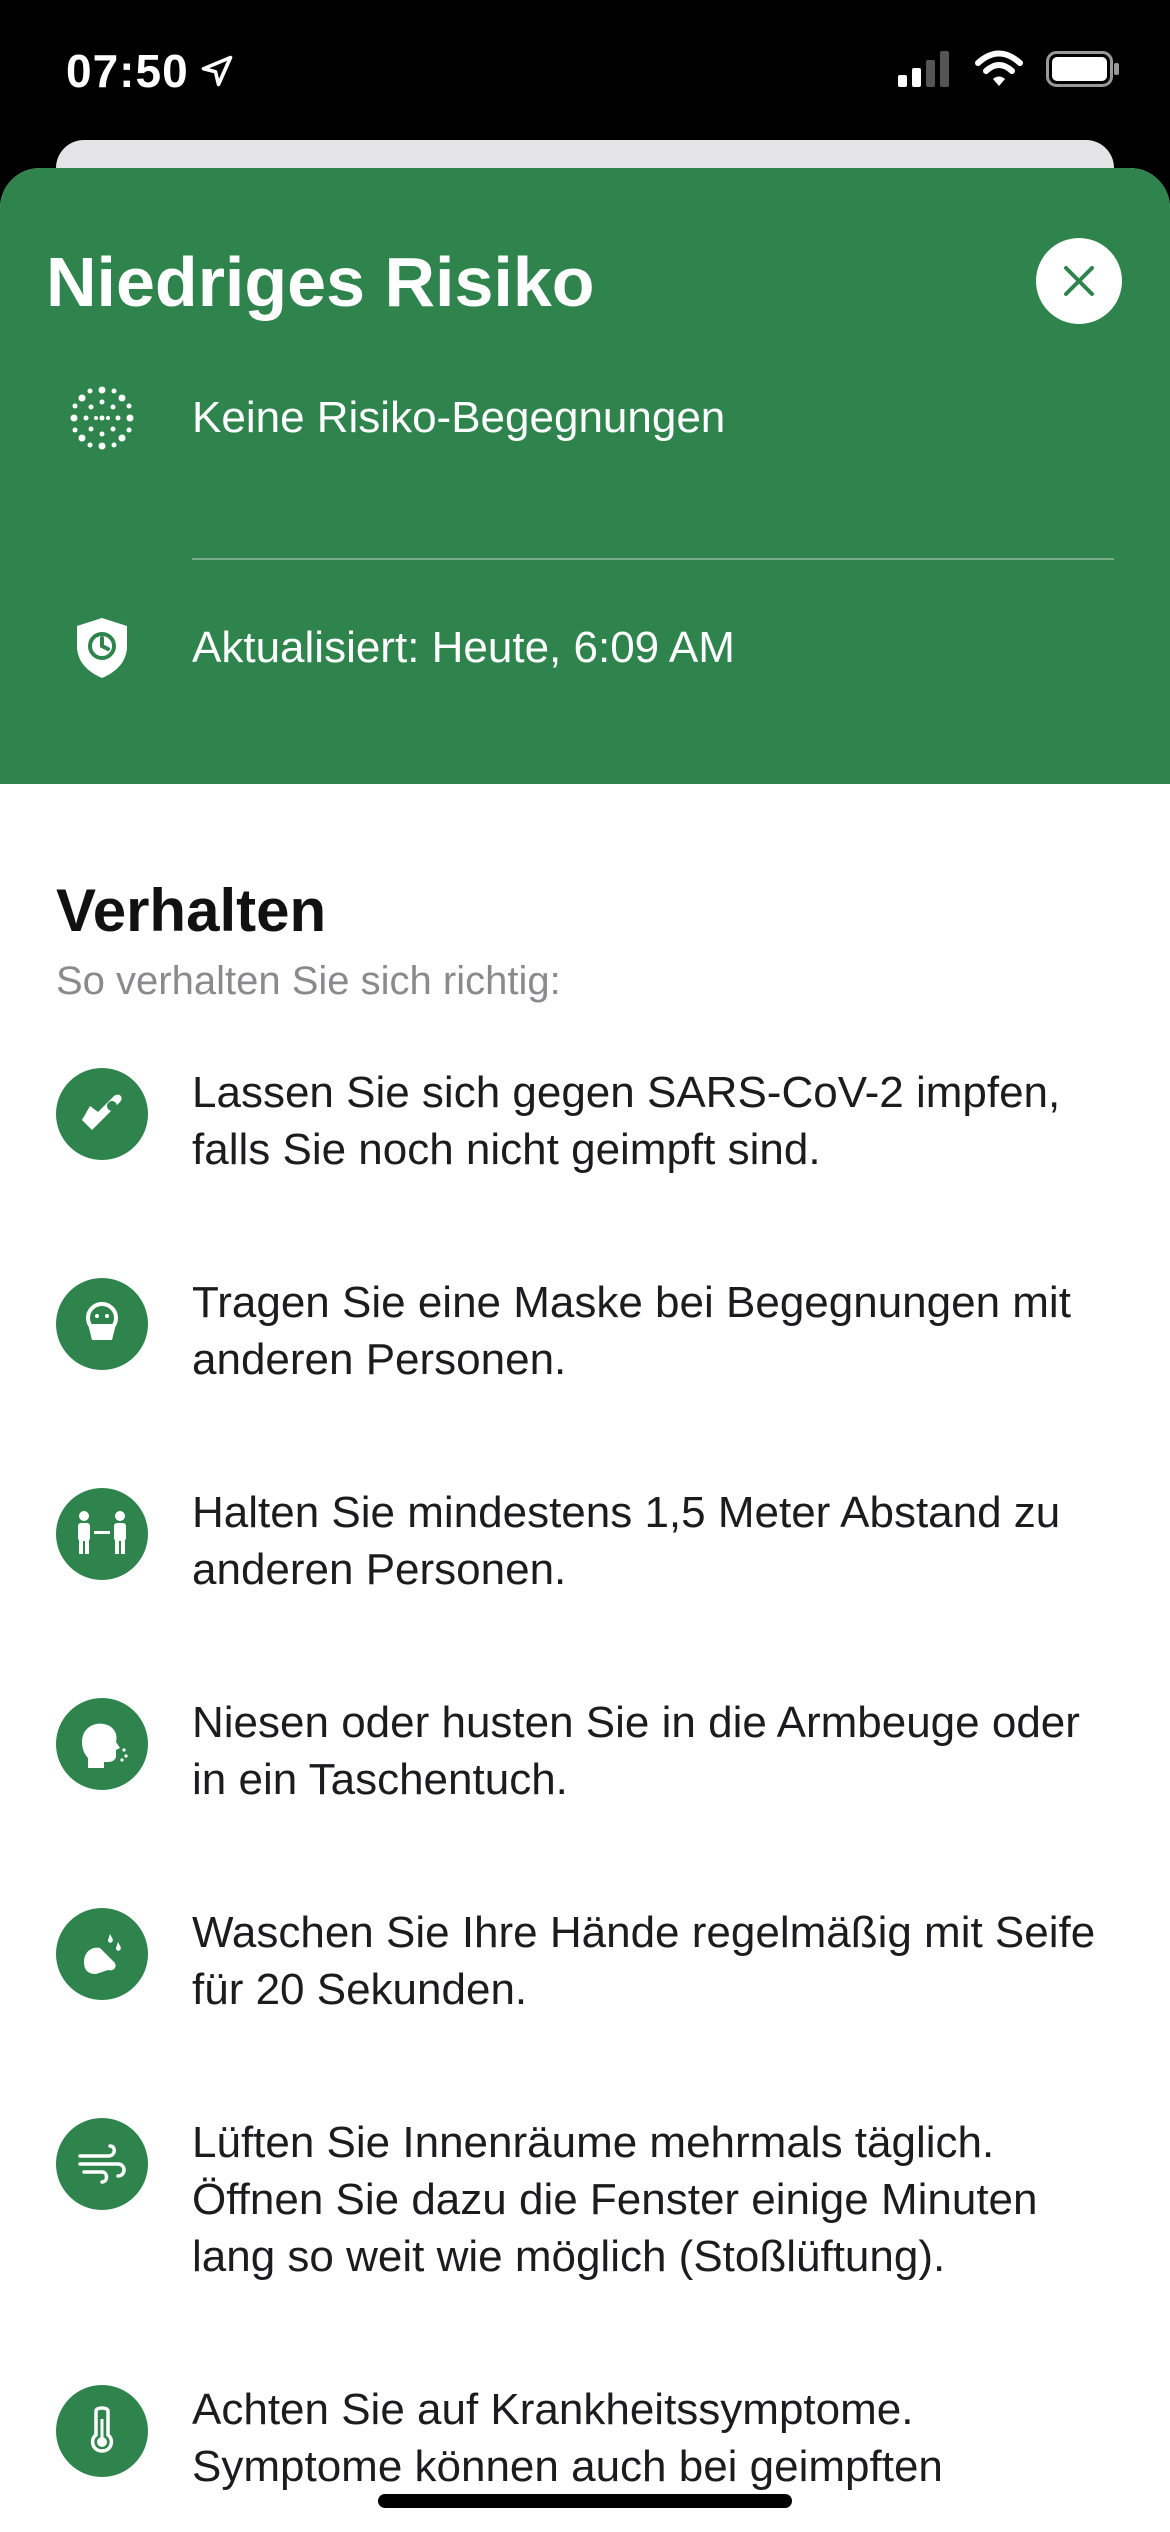 The height and width of the screenshot is (2532, 1170). What do you see at coordinates (585, 2501) in the screenshot?
I see `home-indicator` at bounding box center [585, 2501].